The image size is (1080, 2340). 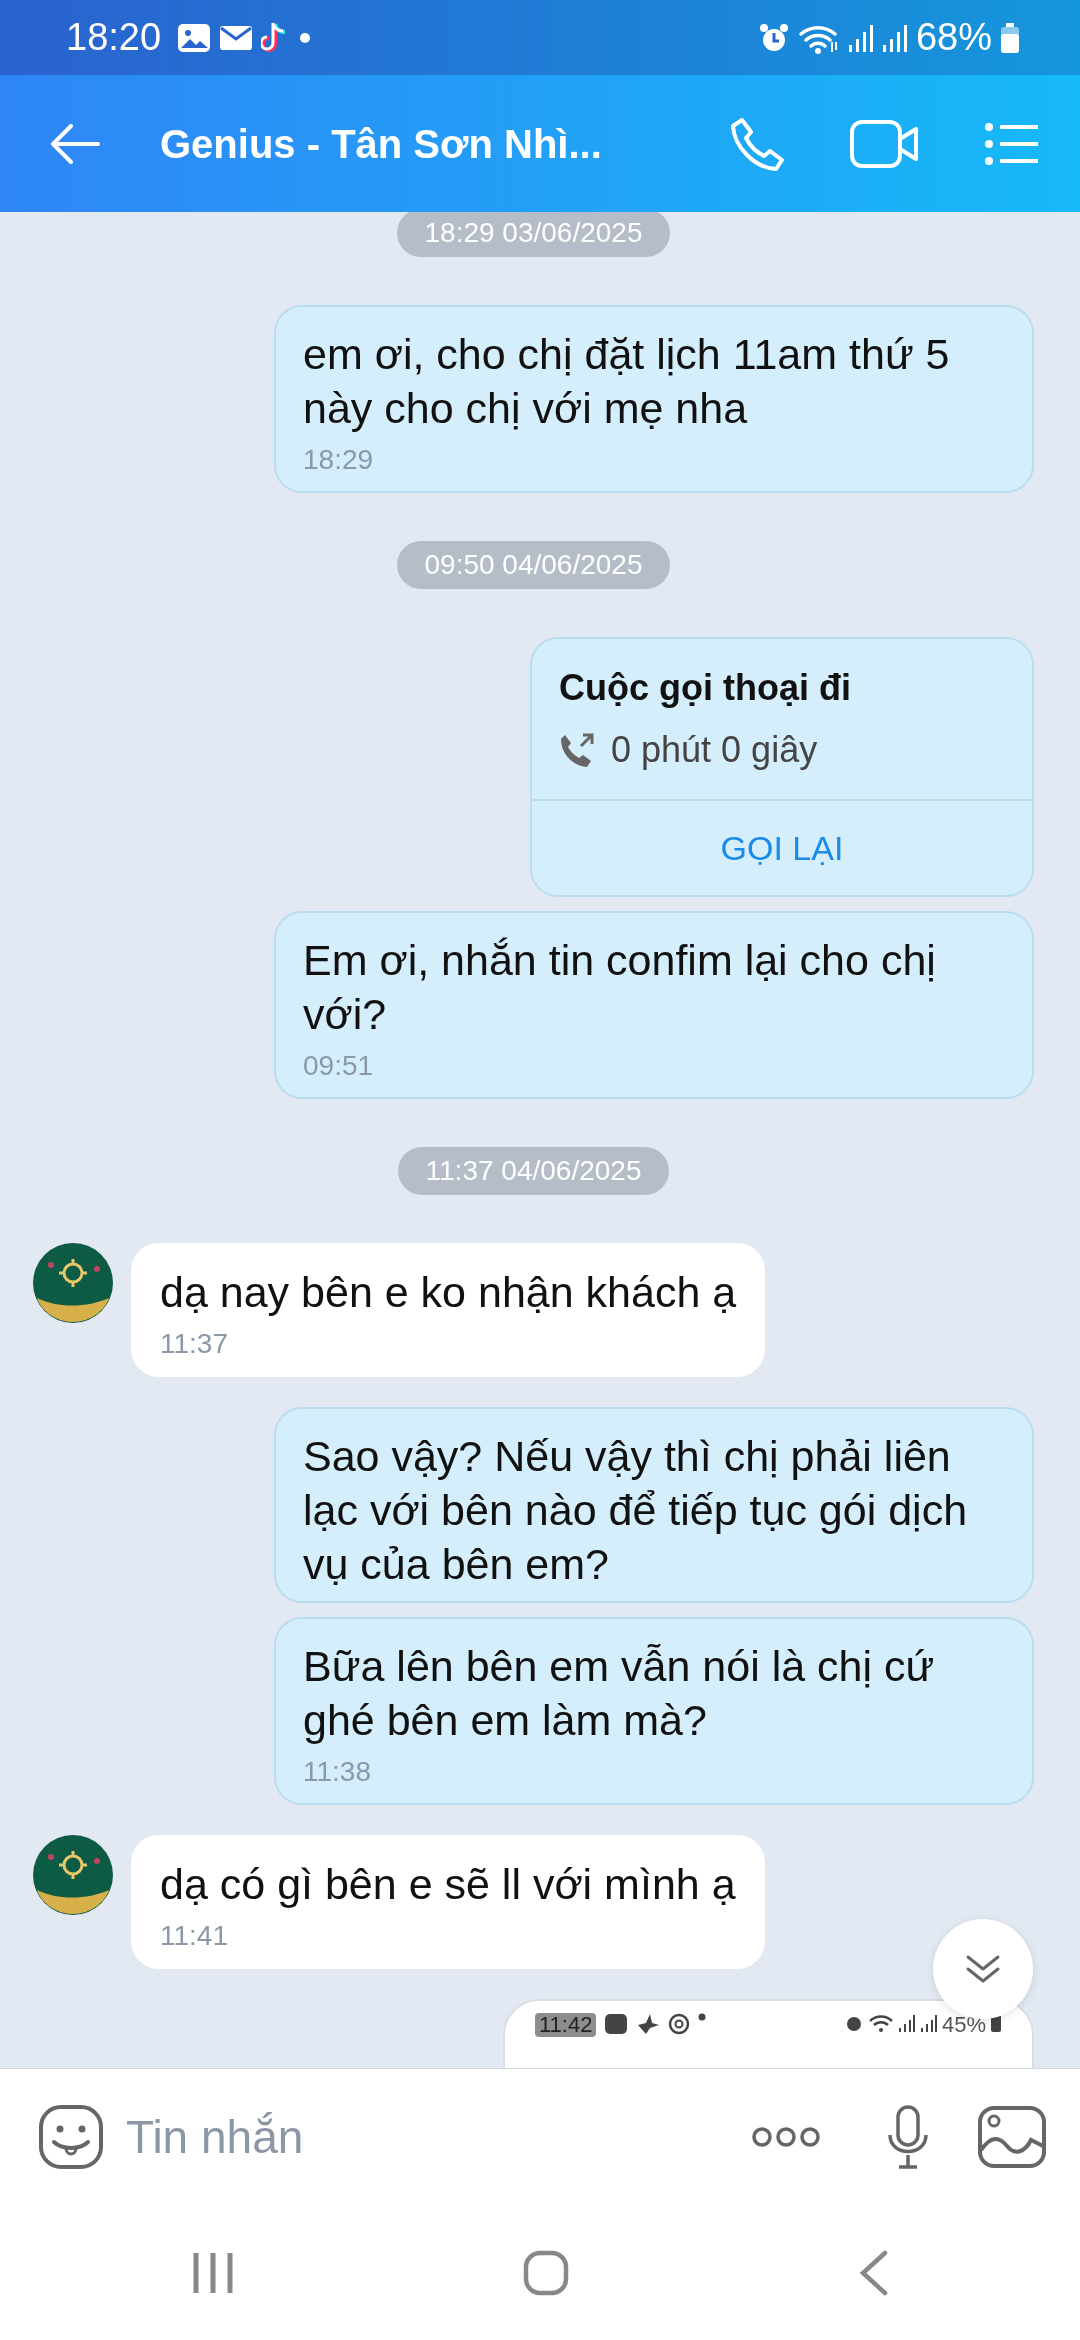 What do you see at coordinates (339, 1066) in the screenshot?
I see `message-time: 09:51` at bounding box center [339, 1066].